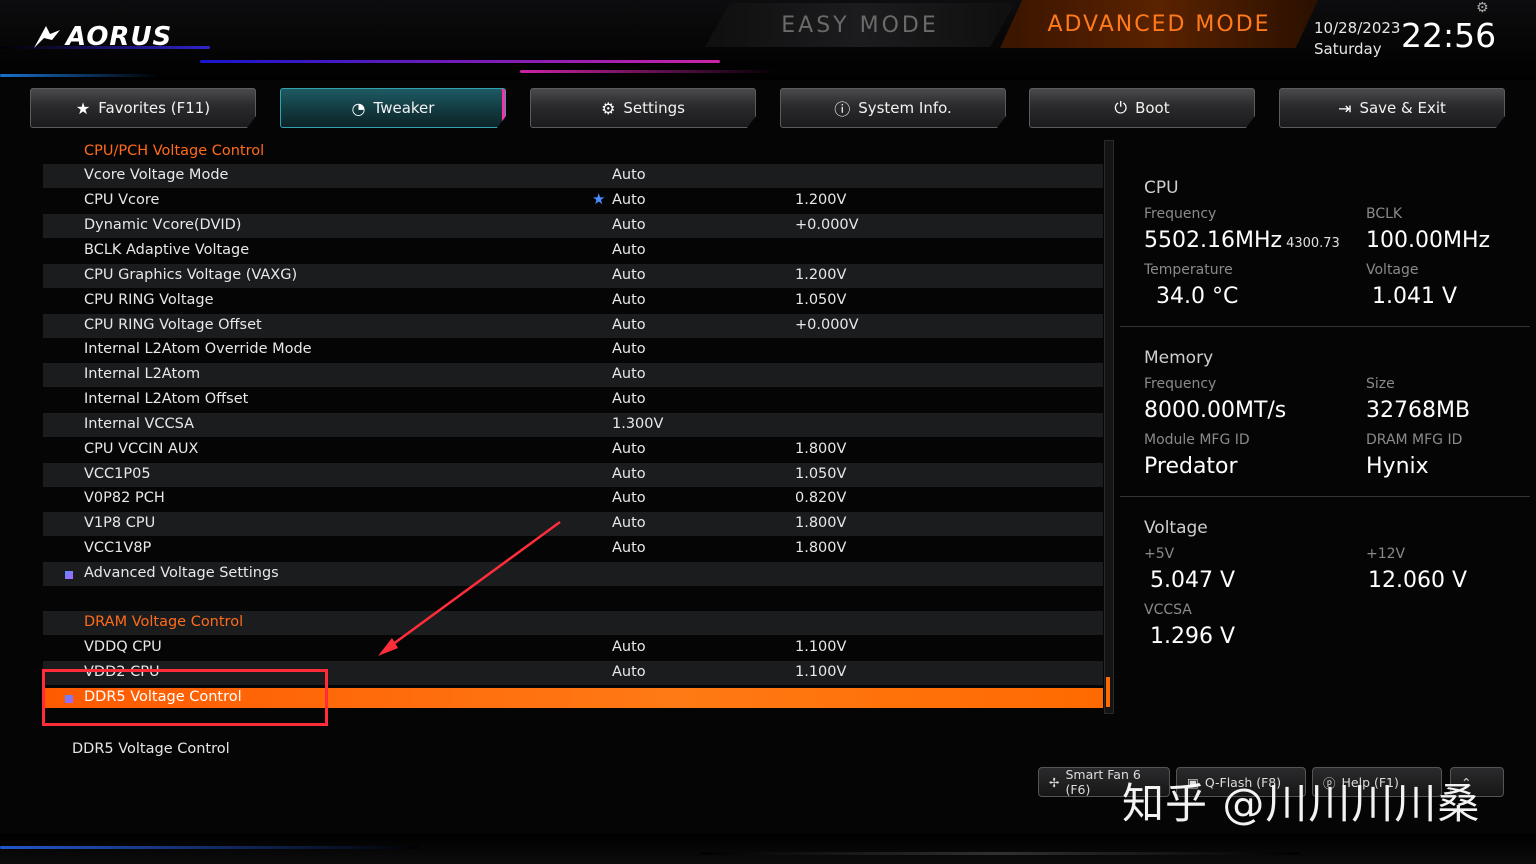  I want to click on power-icon: ⏻, so click(1121, 107).